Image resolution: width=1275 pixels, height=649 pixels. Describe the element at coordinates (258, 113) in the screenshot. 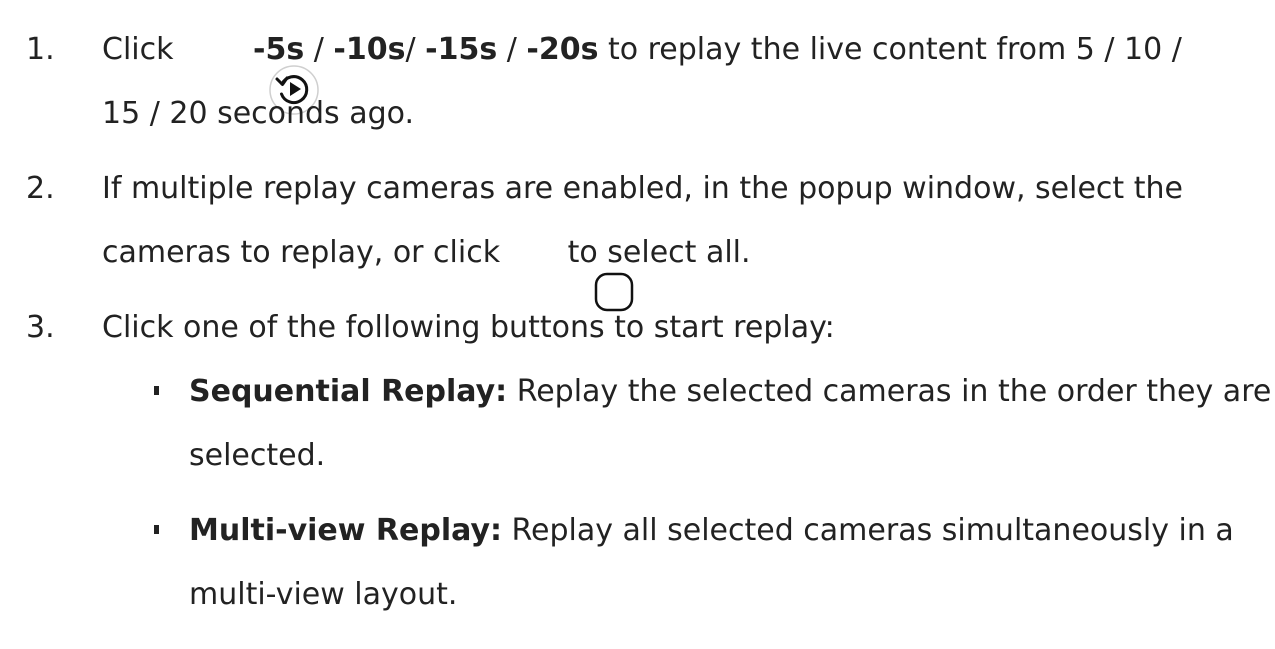

I see `step-1-line-2: 15 / 20 seconds ago.` at that location.